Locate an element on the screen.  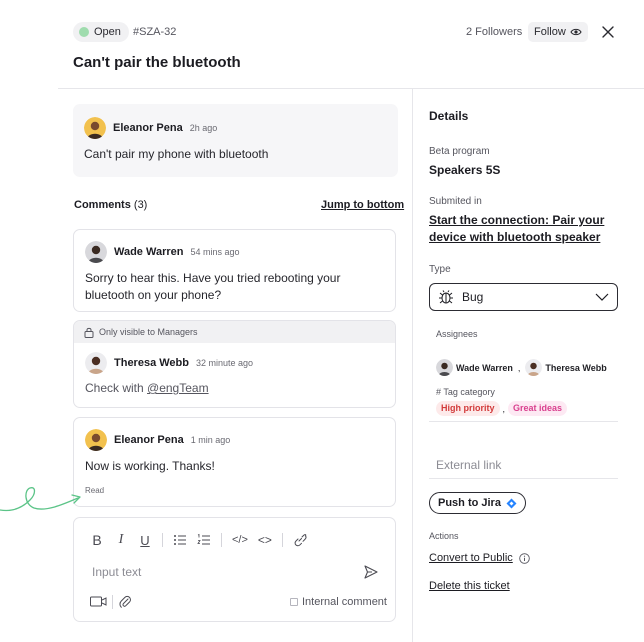
author-name: Wade Warren is located at coordinates (148, 252).